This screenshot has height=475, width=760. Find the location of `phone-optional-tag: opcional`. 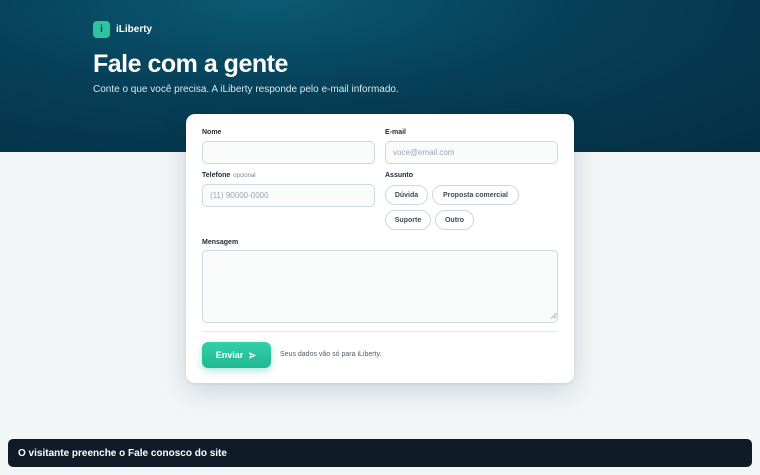

phone-optional-tag: opcional is located at coordinates (244, 176).